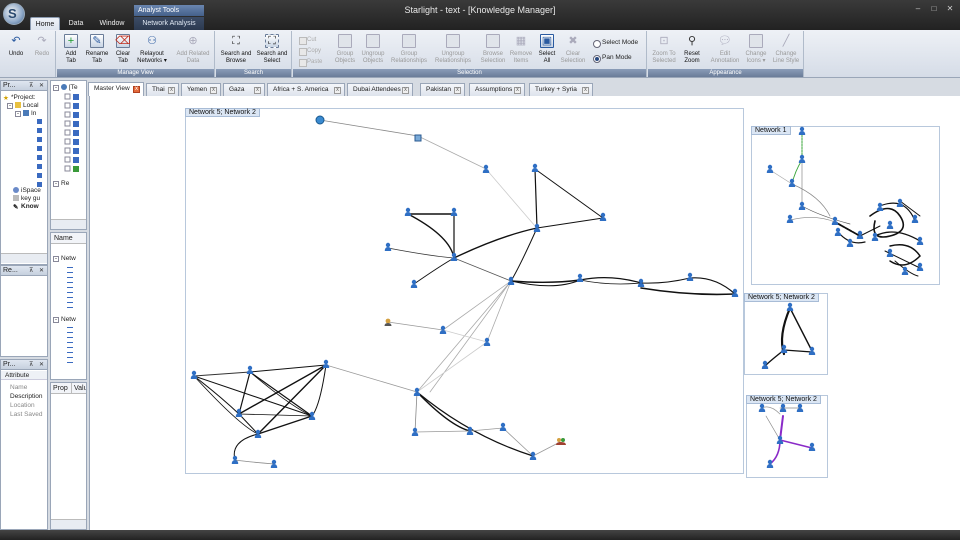 The image size is (960, 540). What do you see at coordinates (193, 51) in the screenshot?
I see `add-related-data-button: ⊕ Add Related Data` at bounding box center [193, 51].